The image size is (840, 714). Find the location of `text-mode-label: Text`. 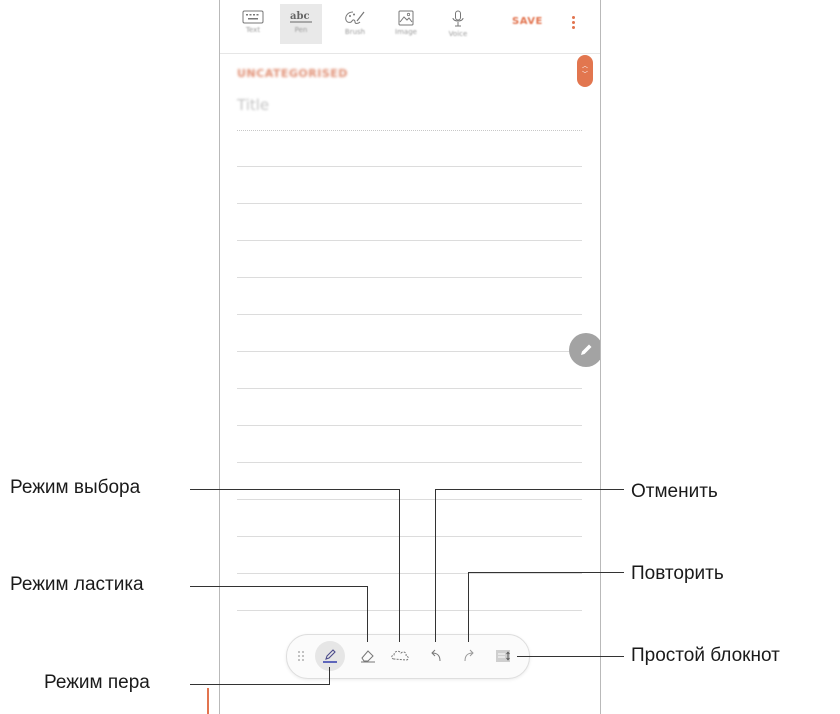

text-mode-label: Text is located at coordinates (253, 30).